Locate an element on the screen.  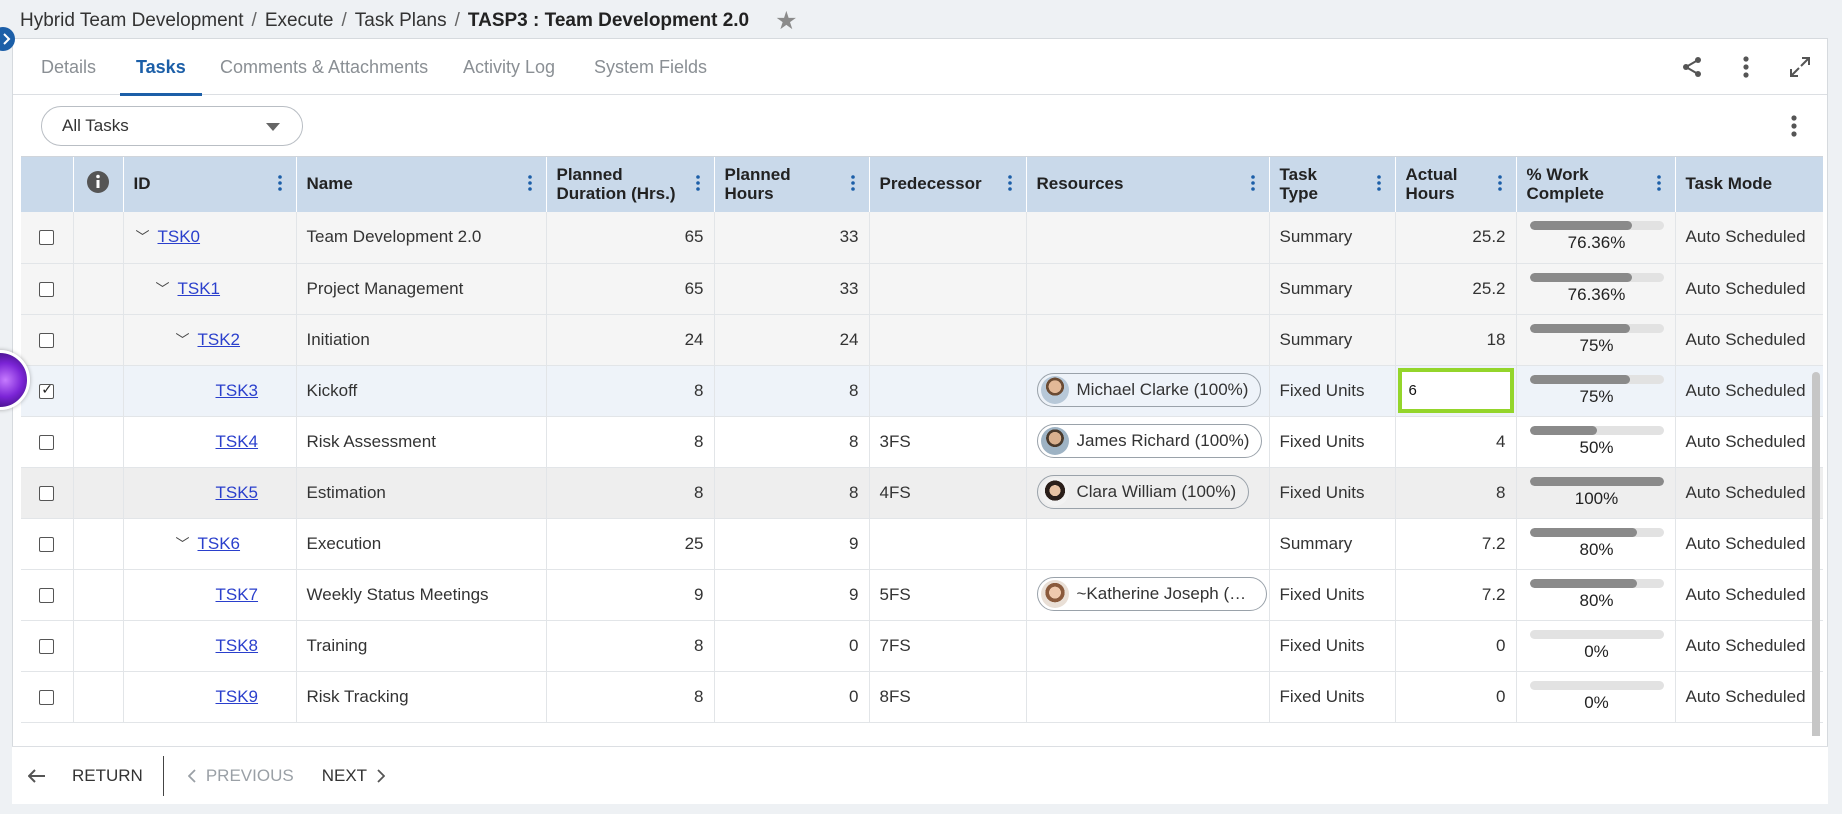
column-header-task-mode: Task Mode is located at coordinates (1749, 184).